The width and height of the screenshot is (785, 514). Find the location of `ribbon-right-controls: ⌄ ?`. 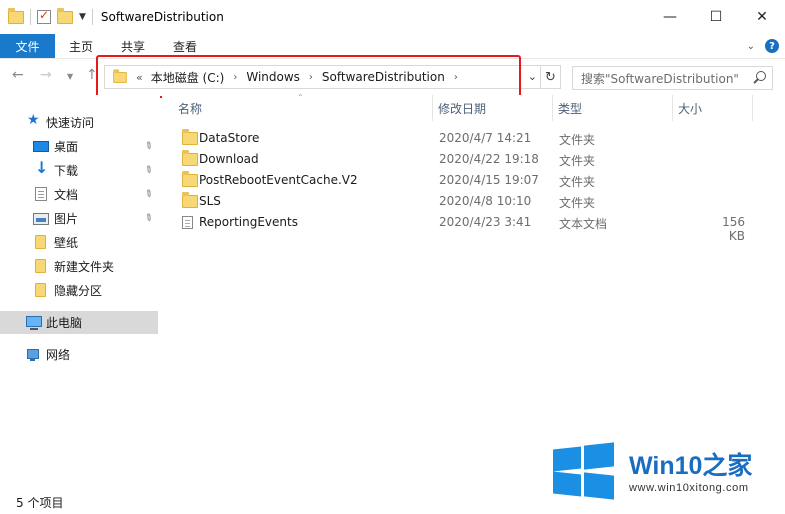

ribbon-right-controls: ⌄ ? is located at coordinates (763, 46).